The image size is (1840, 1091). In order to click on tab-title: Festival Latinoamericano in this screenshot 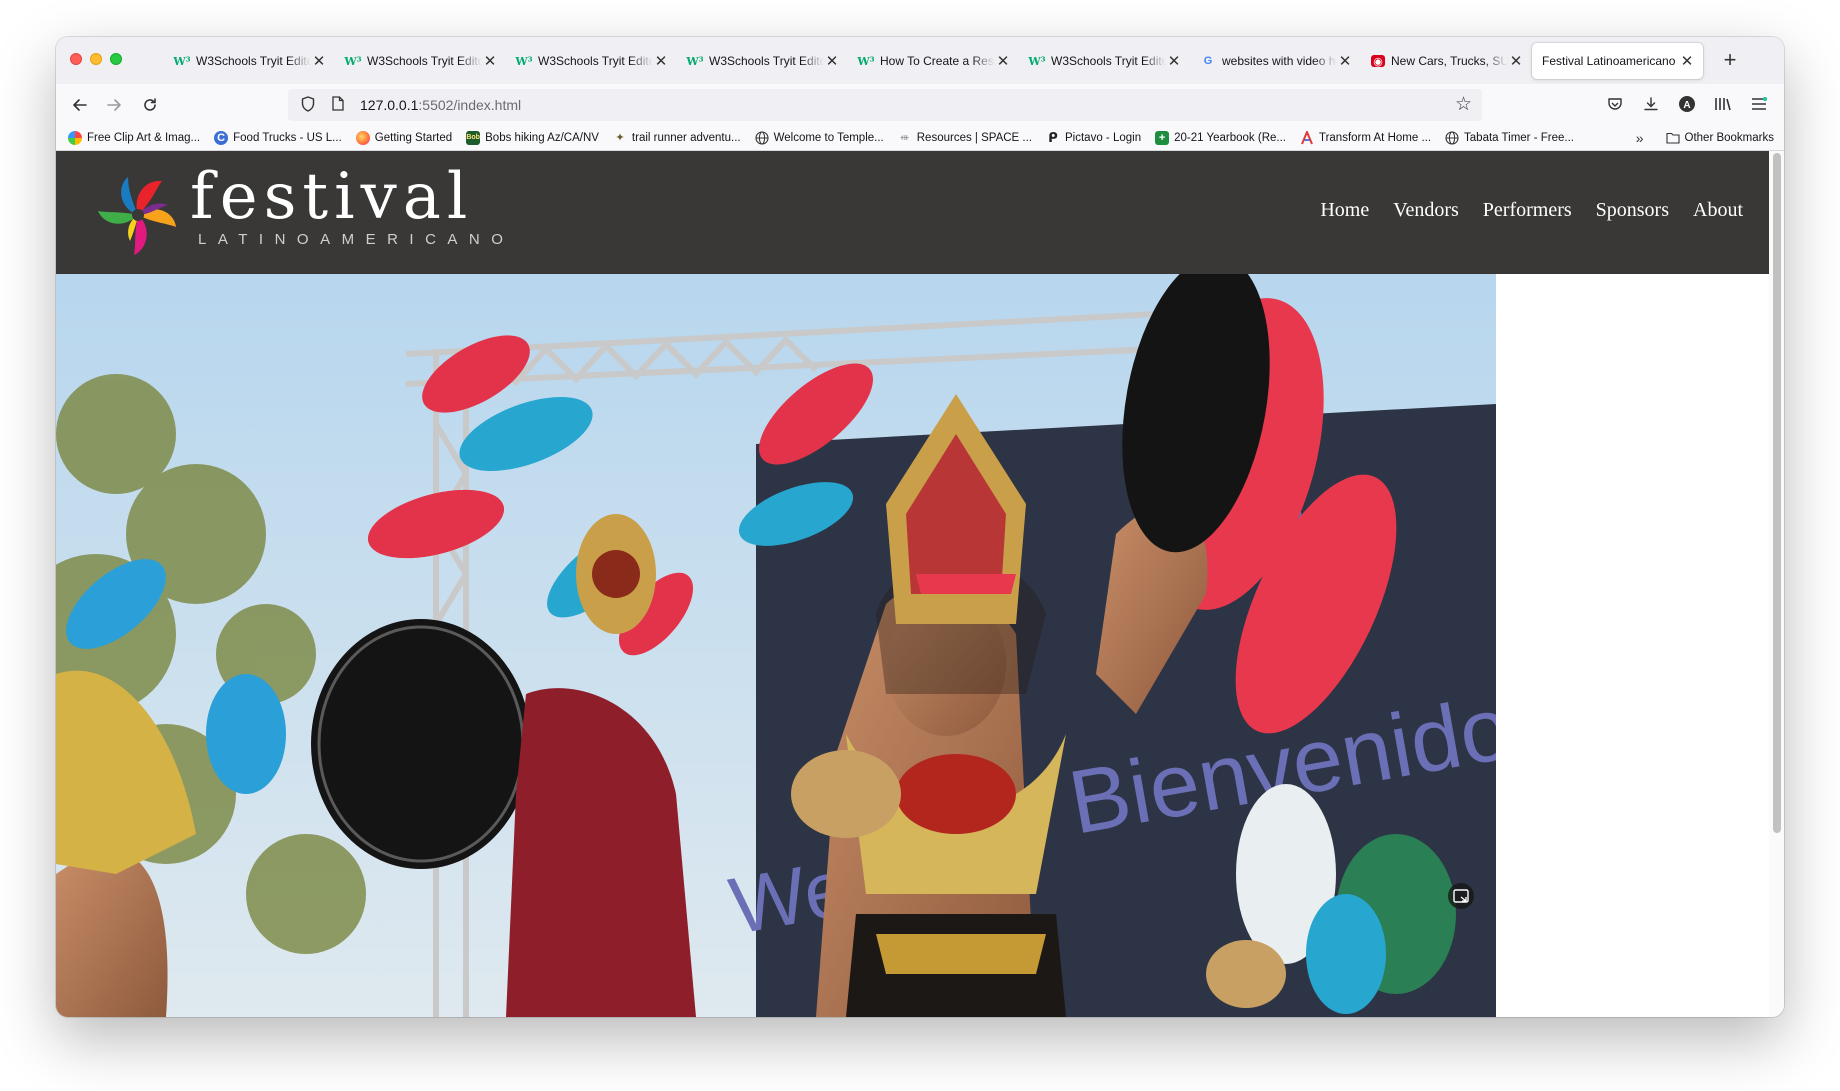, I will do `click(1609, 61)`.